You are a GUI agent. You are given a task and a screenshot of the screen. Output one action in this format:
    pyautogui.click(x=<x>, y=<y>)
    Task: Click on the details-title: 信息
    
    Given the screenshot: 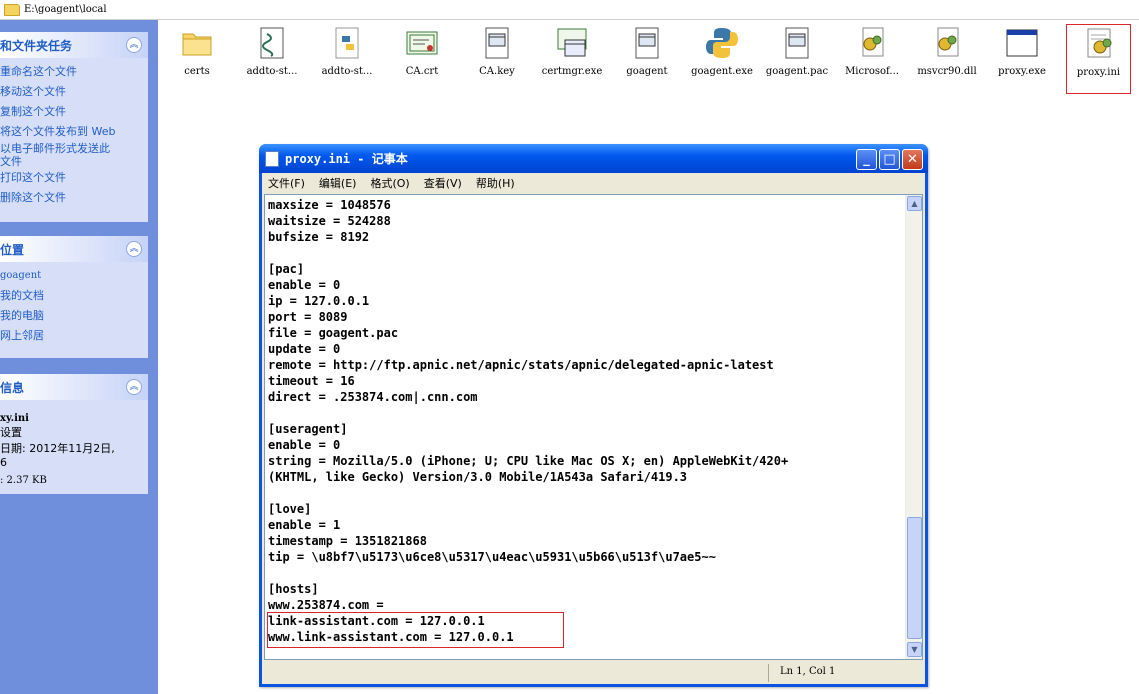 What is the action you would take?
    pyautogui.click(x=12, y=387)
    